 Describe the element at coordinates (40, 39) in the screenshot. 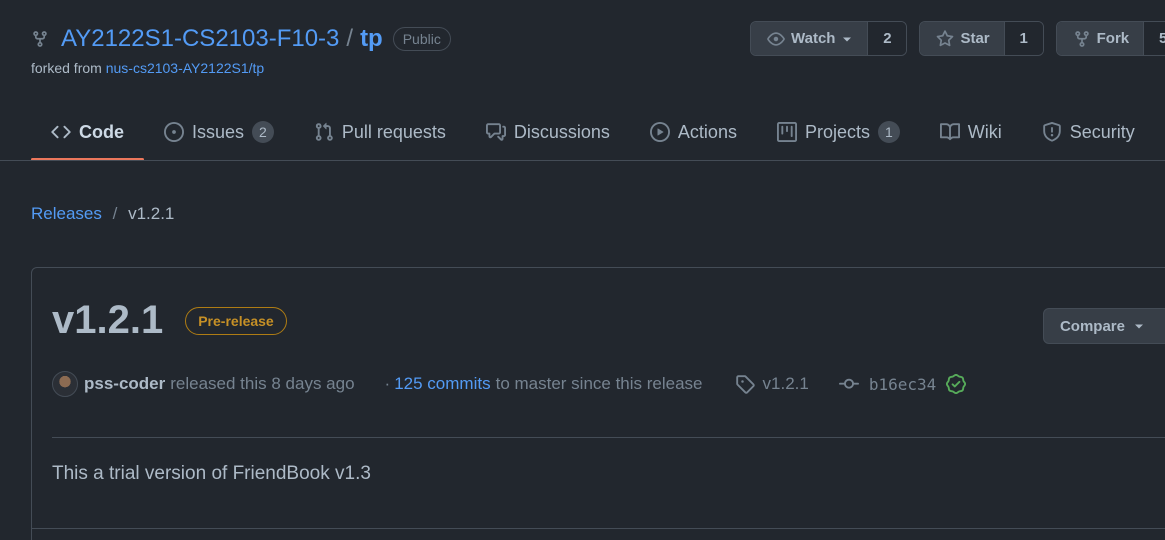

I see `repo-forked-icon` at that location.